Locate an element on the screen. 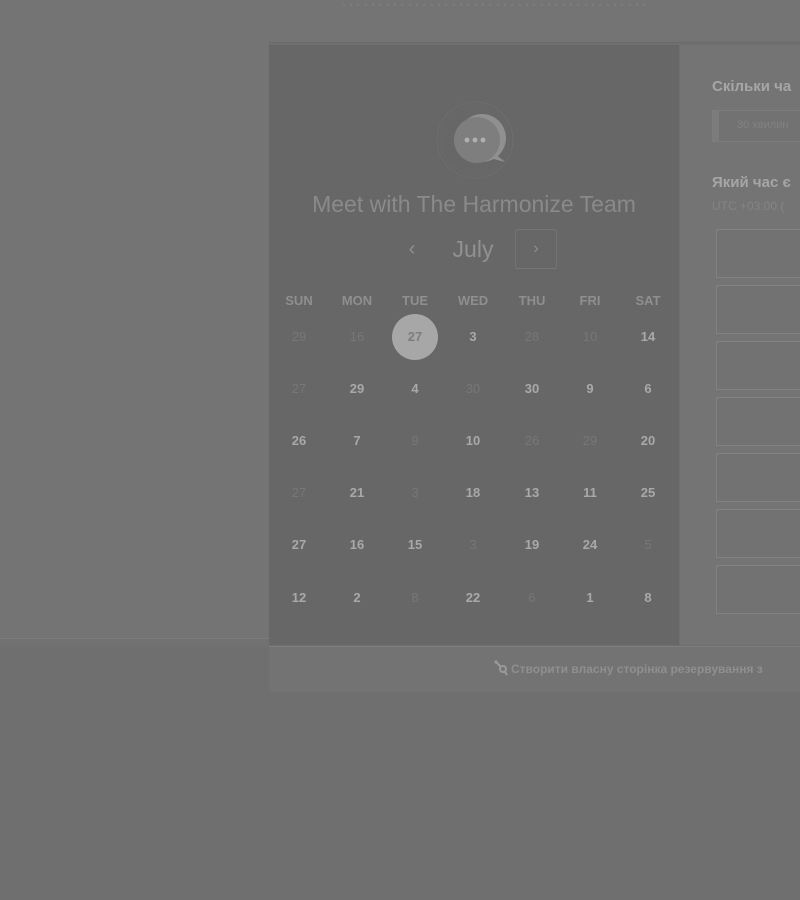 The width and height of the screenshot is (800, 900). weekday-wed: WED is located at coordinates (473, 300).